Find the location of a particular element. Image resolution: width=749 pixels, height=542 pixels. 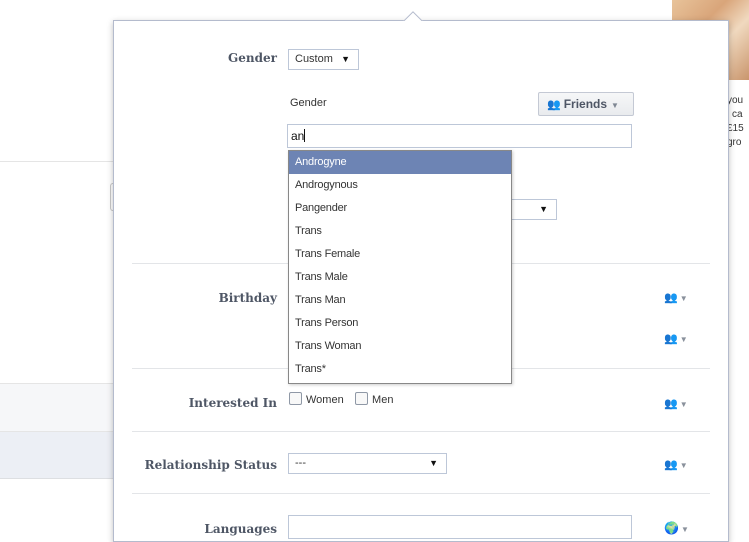

gender-label: Gender is located at coordinates (252, 58).